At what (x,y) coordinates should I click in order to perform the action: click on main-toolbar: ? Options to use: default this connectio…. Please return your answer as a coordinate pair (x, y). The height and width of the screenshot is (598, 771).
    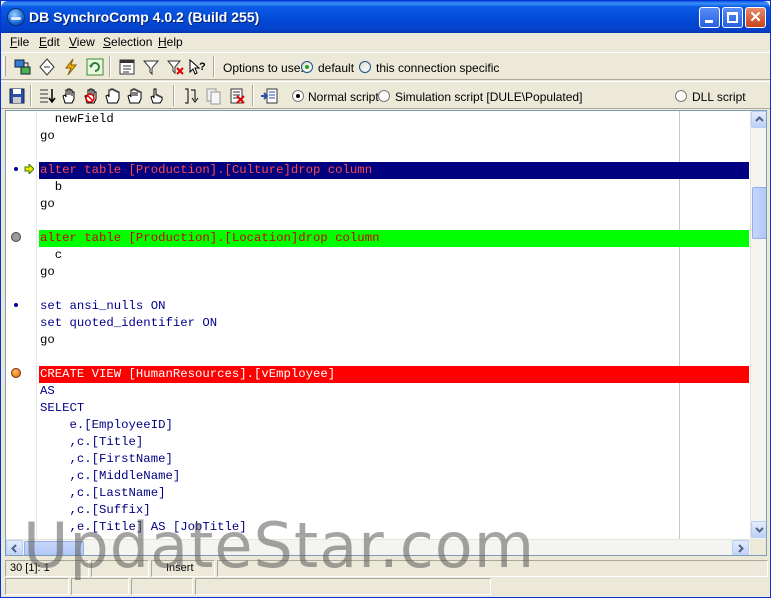
    Looking at the image, I should click on (385, 66).